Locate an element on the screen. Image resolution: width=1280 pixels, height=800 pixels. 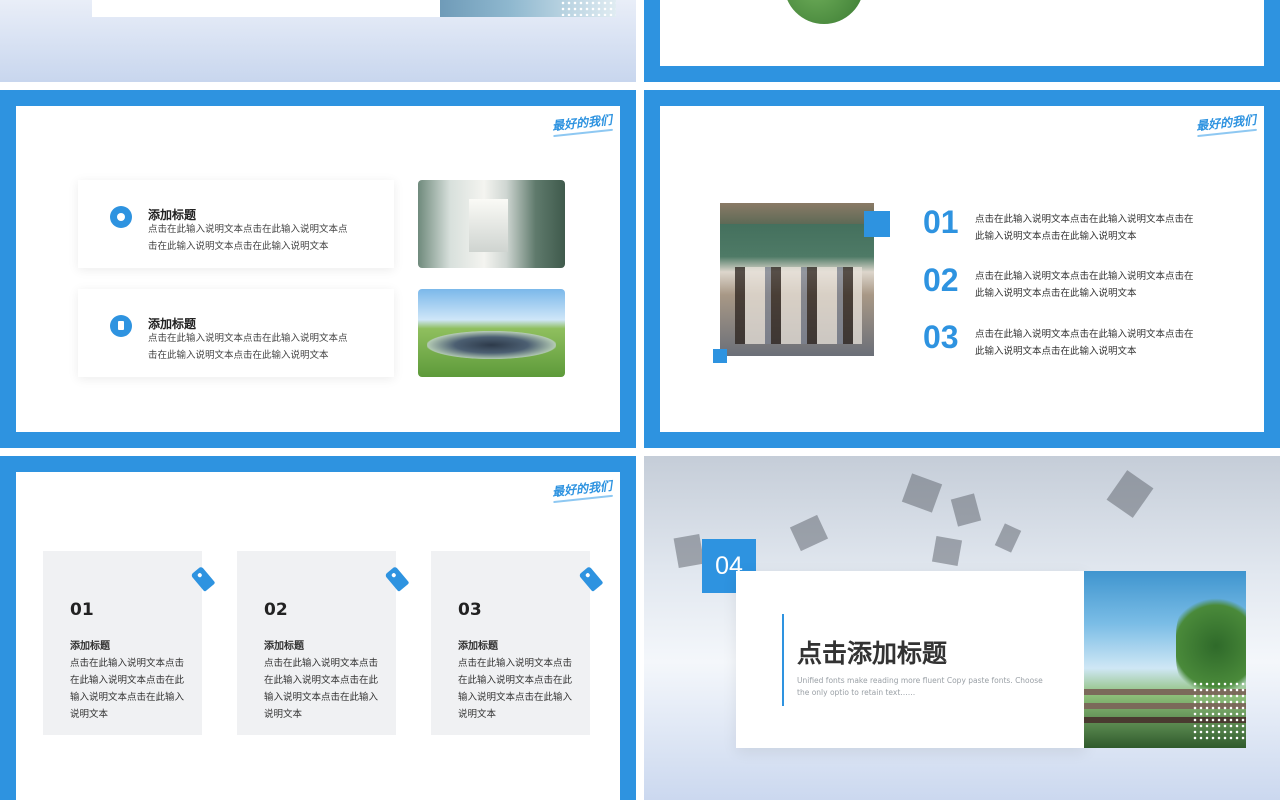
corridor-photo is located at coordinates (491, 224).